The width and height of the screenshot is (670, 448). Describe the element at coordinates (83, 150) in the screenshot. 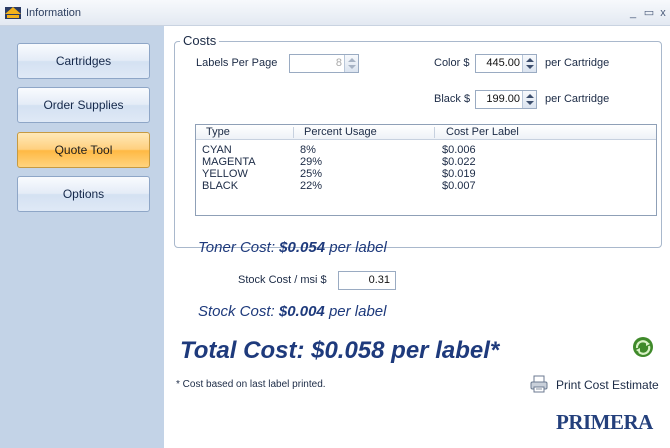

I see `nav-quote-tool-button: Quote Tool` at that location.